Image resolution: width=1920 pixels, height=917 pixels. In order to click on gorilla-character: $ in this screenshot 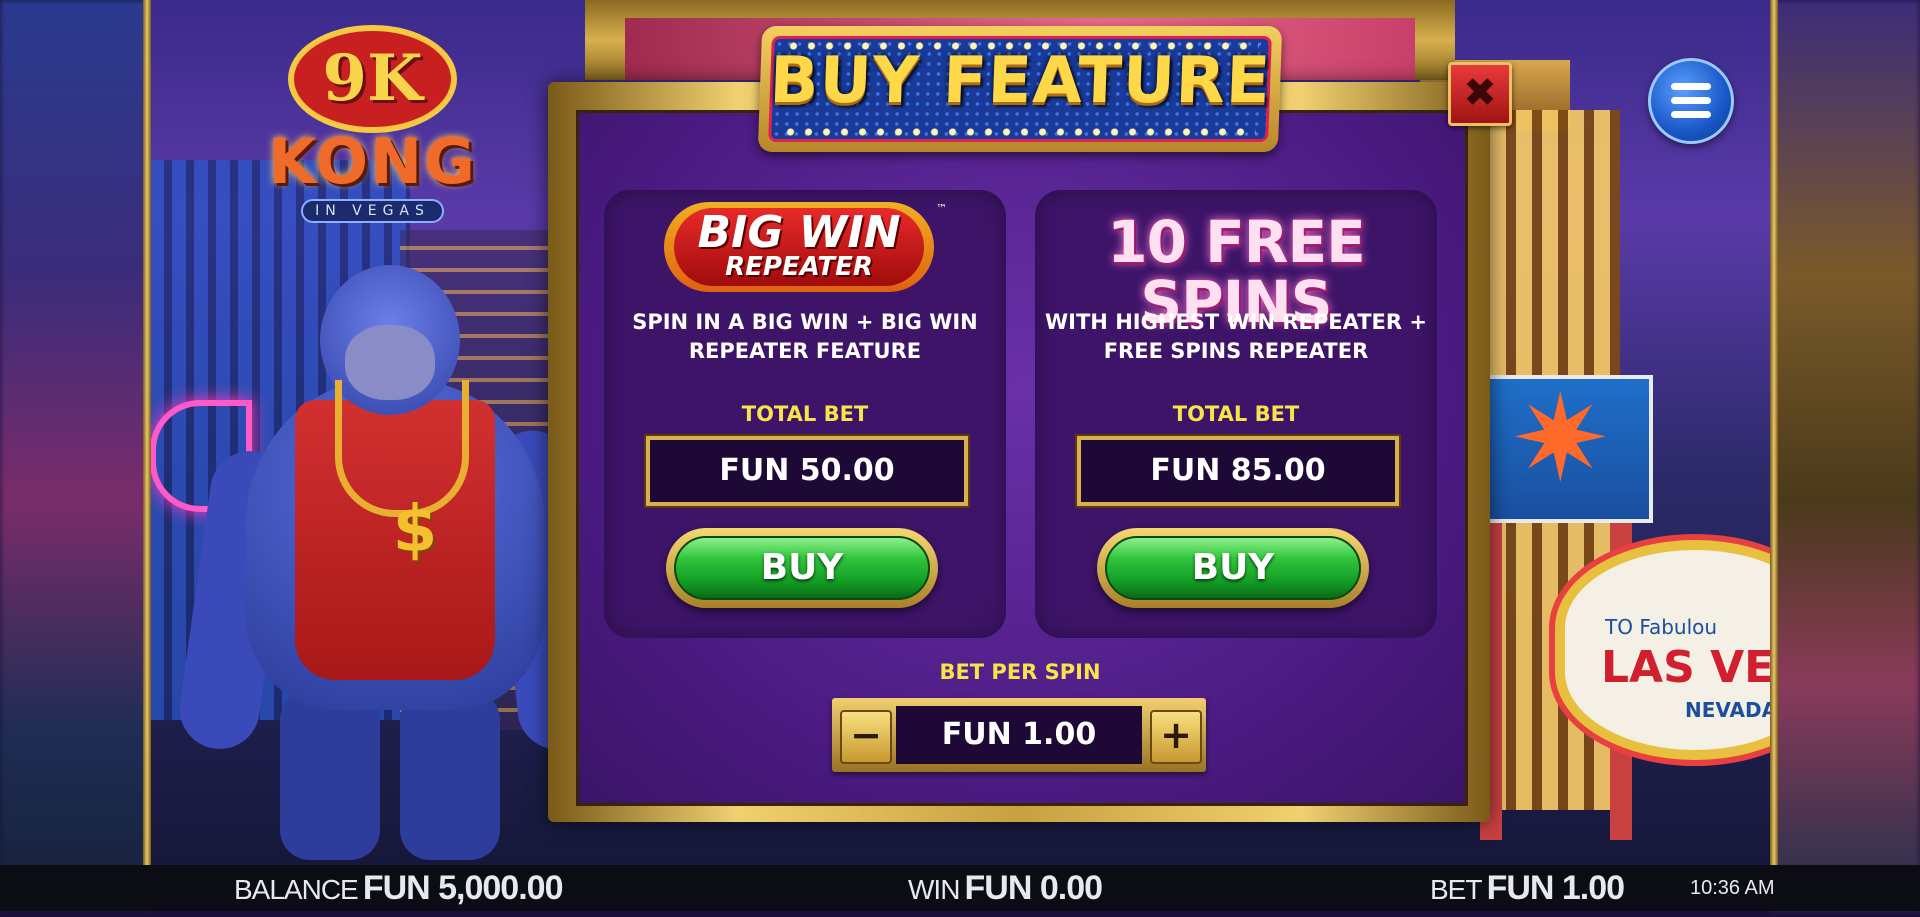, I will do `click(388, 555)`.